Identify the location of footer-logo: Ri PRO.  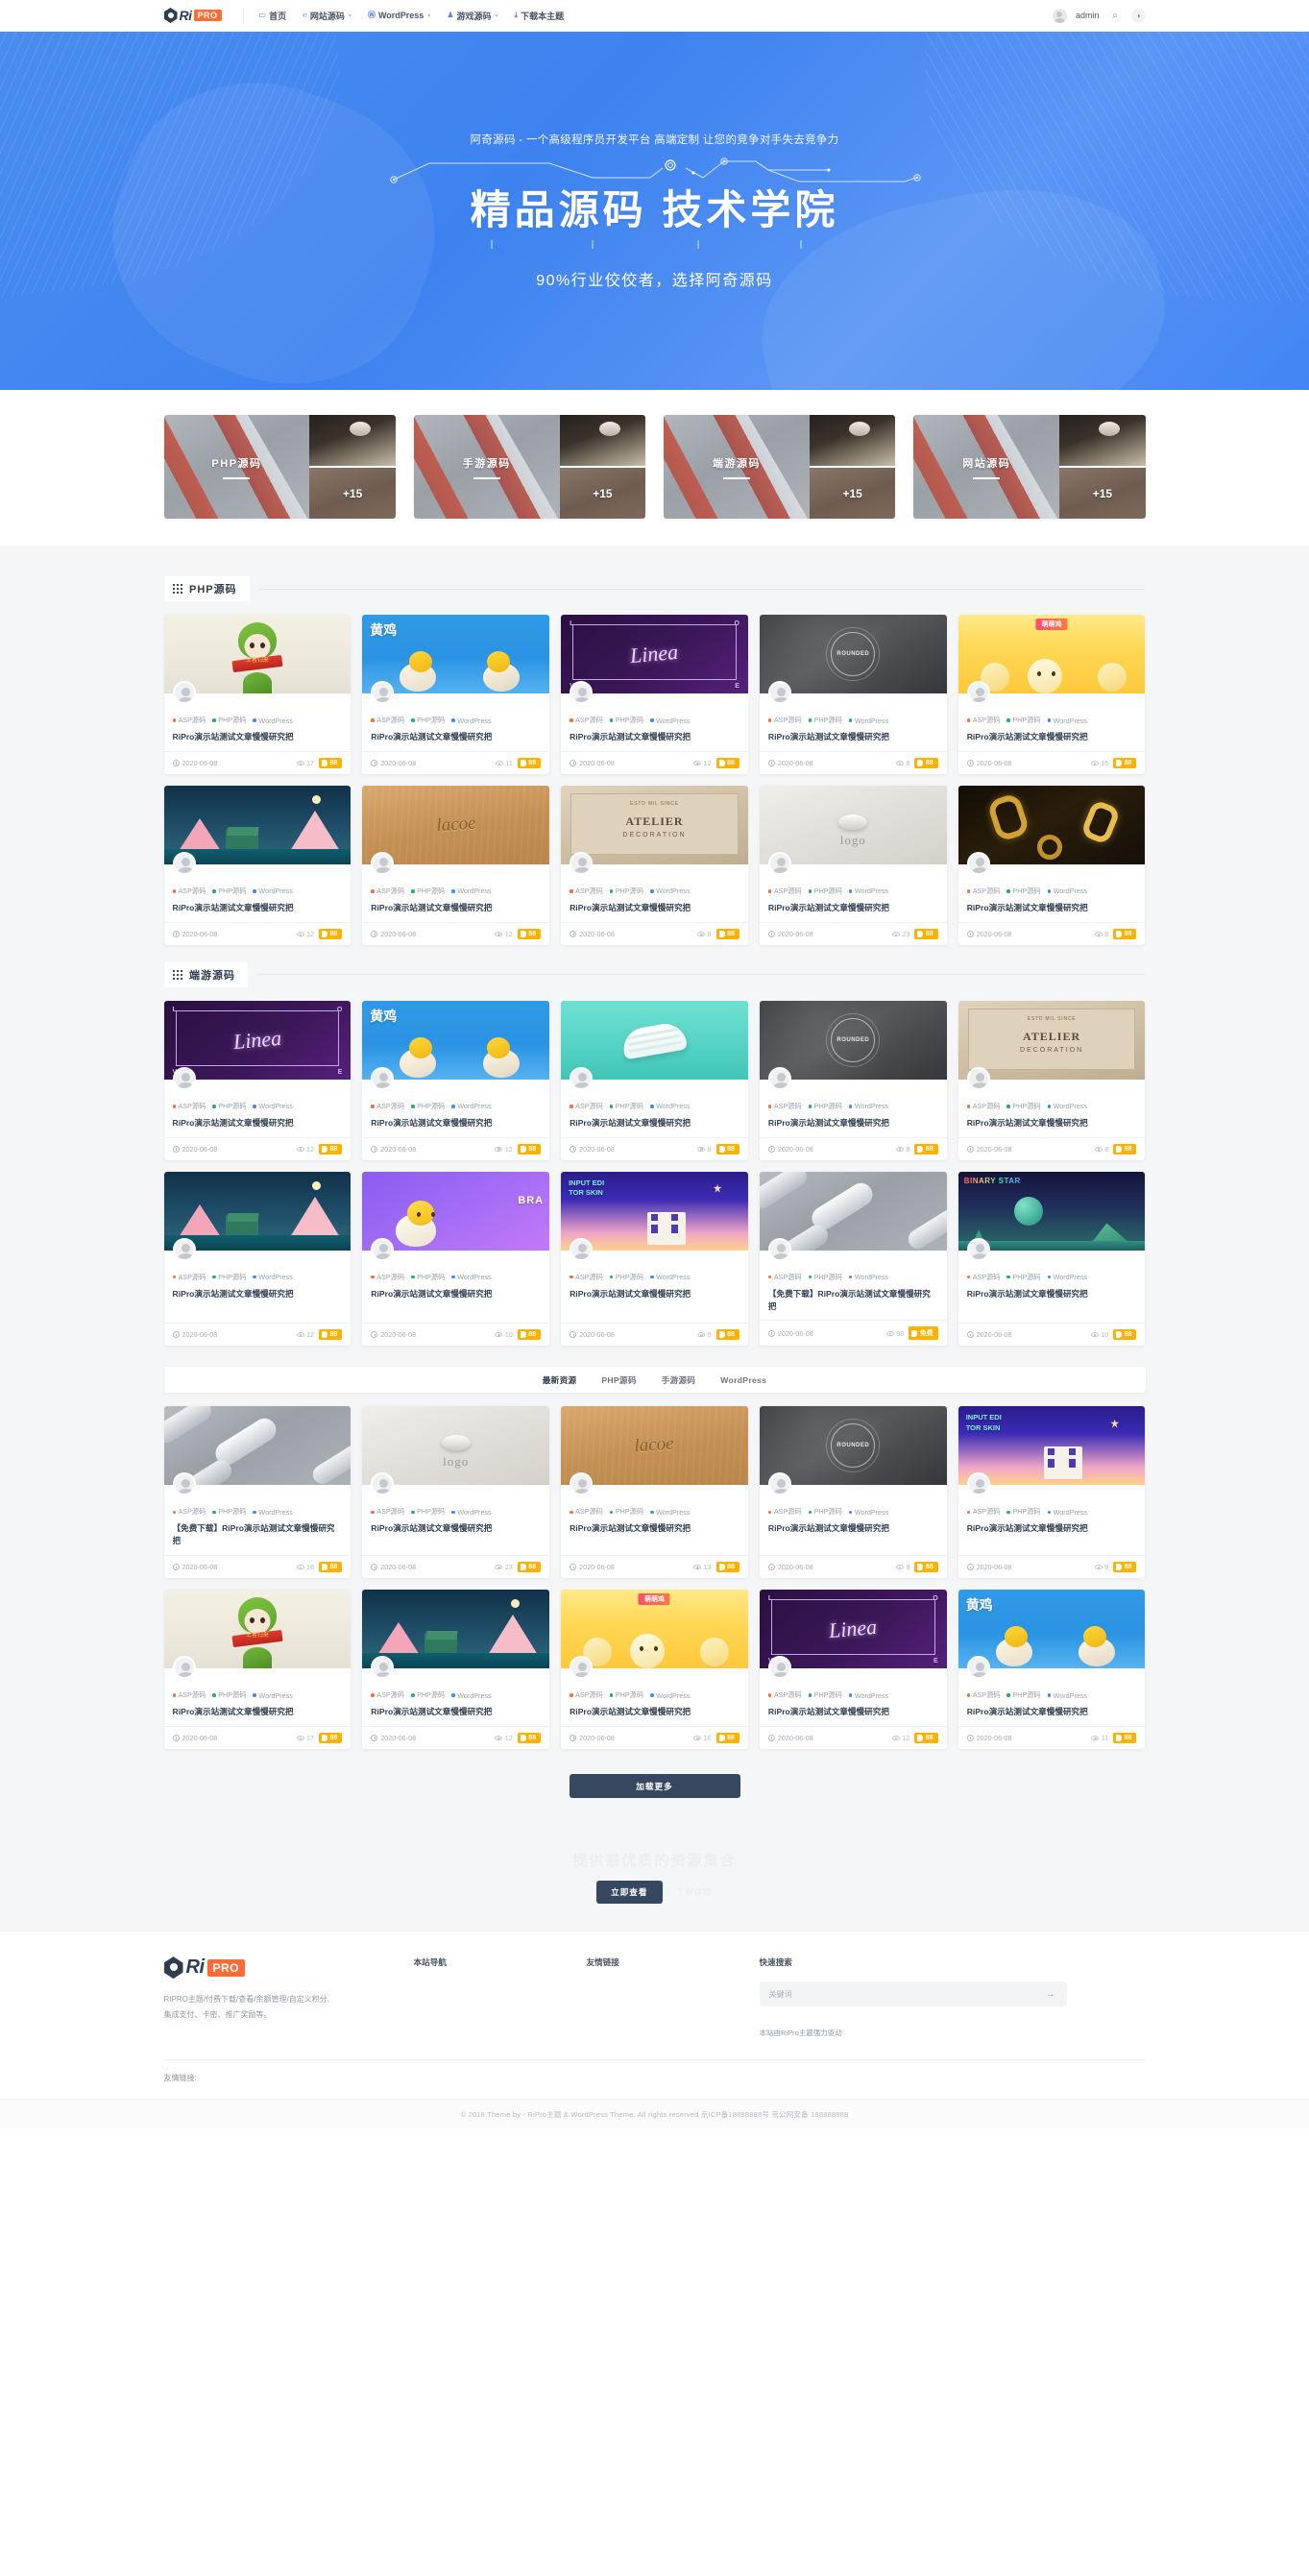
(288, 1968).